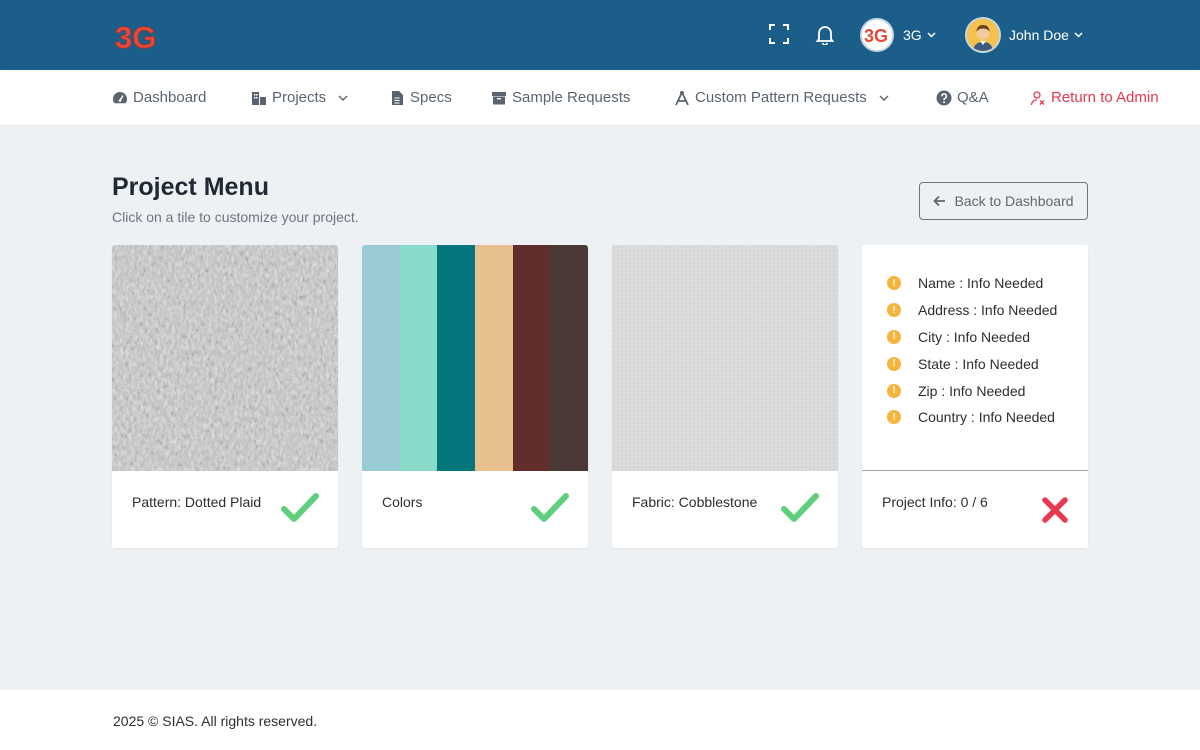 The height and width of the screenshot is (750, 1200). Describe the element at coordinates (972, 310) in the screenshot. I see `list-item: ! Address : Info Needed` at that location.